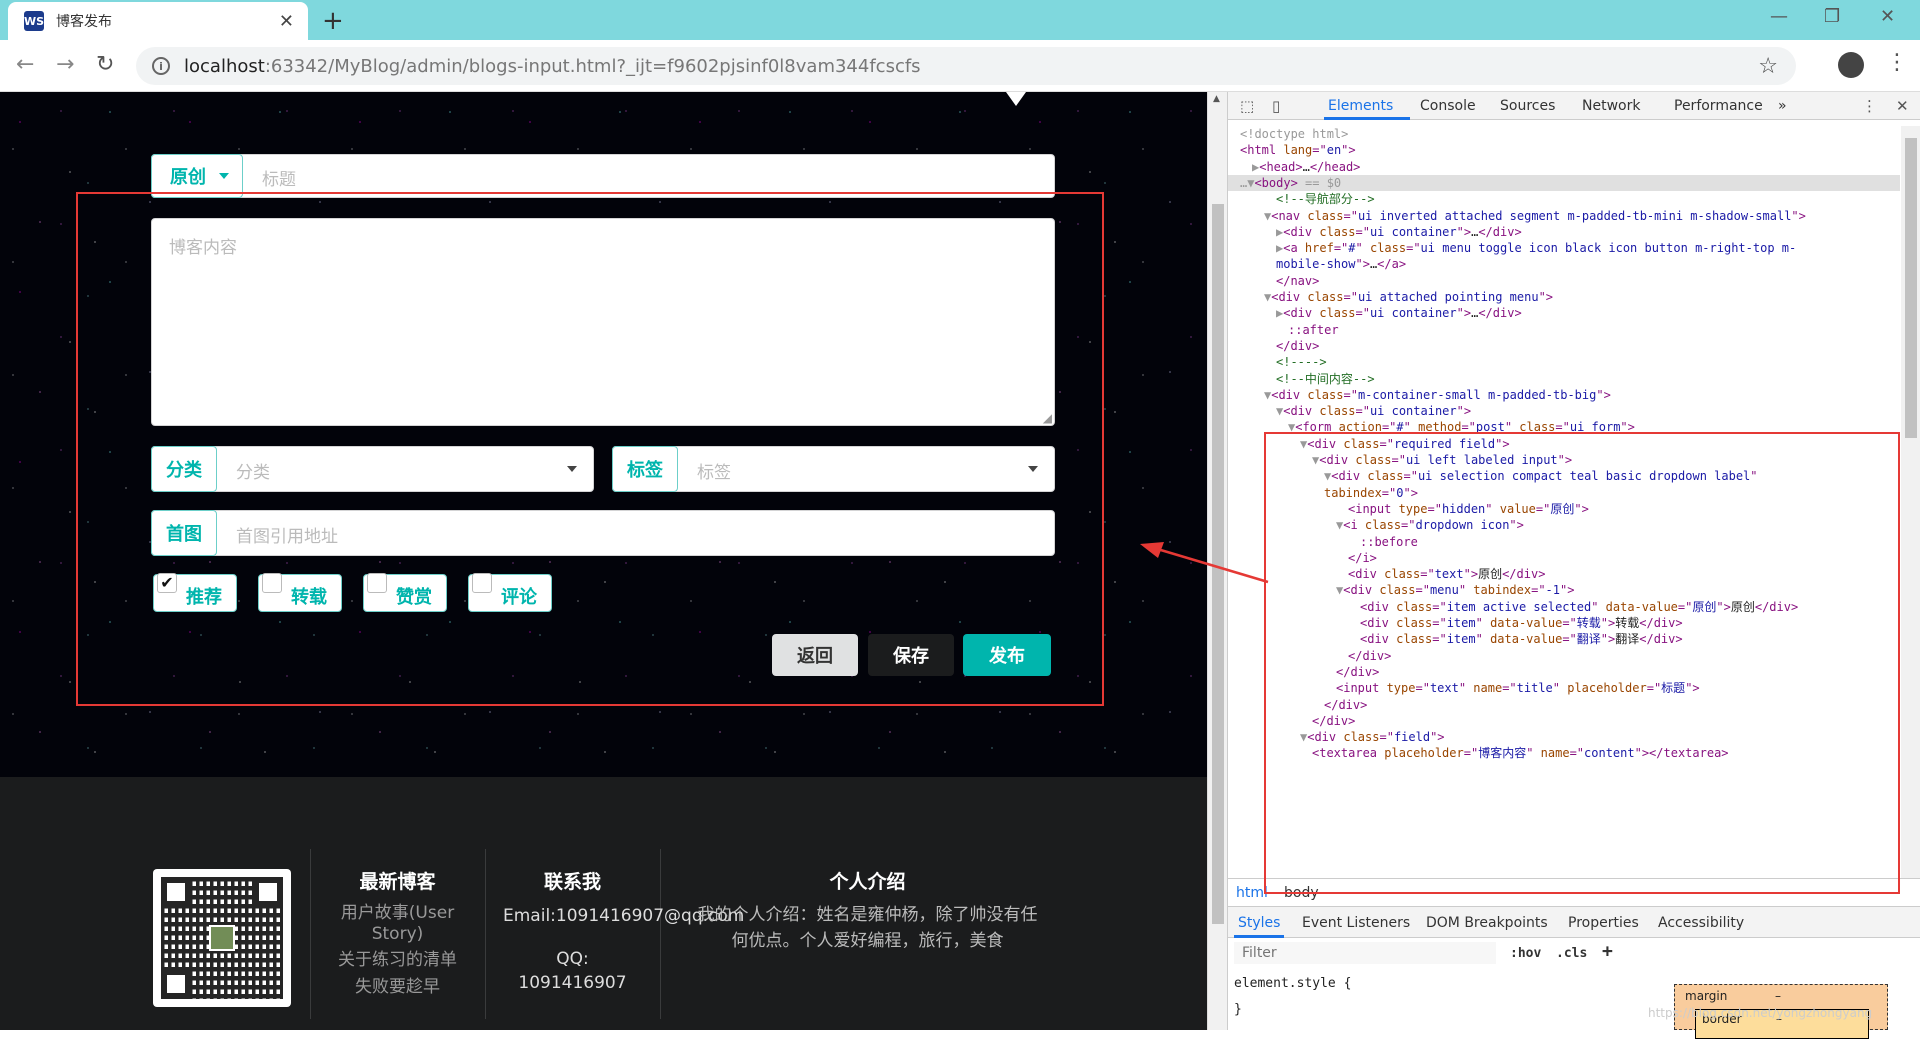 Image resolution: width=1920 pixels, height=1039 pixels. I want to click on devtools-menu-icon: ⋮, so click(1869, 106).